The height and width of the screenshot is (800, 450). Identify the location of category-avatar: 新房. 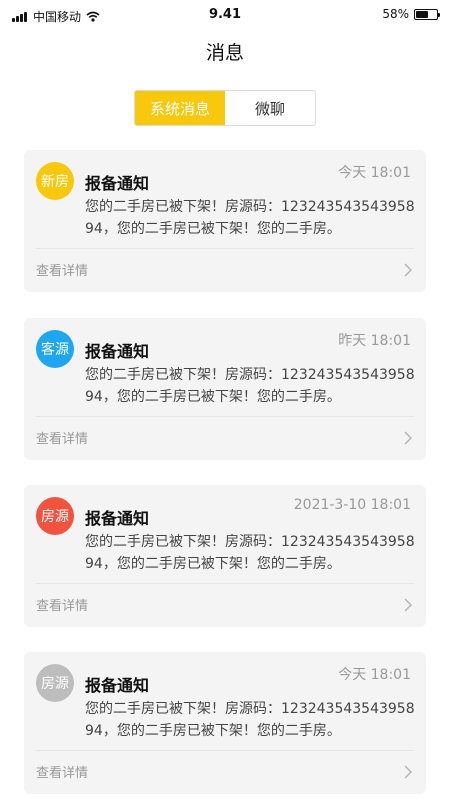
(55, 181).